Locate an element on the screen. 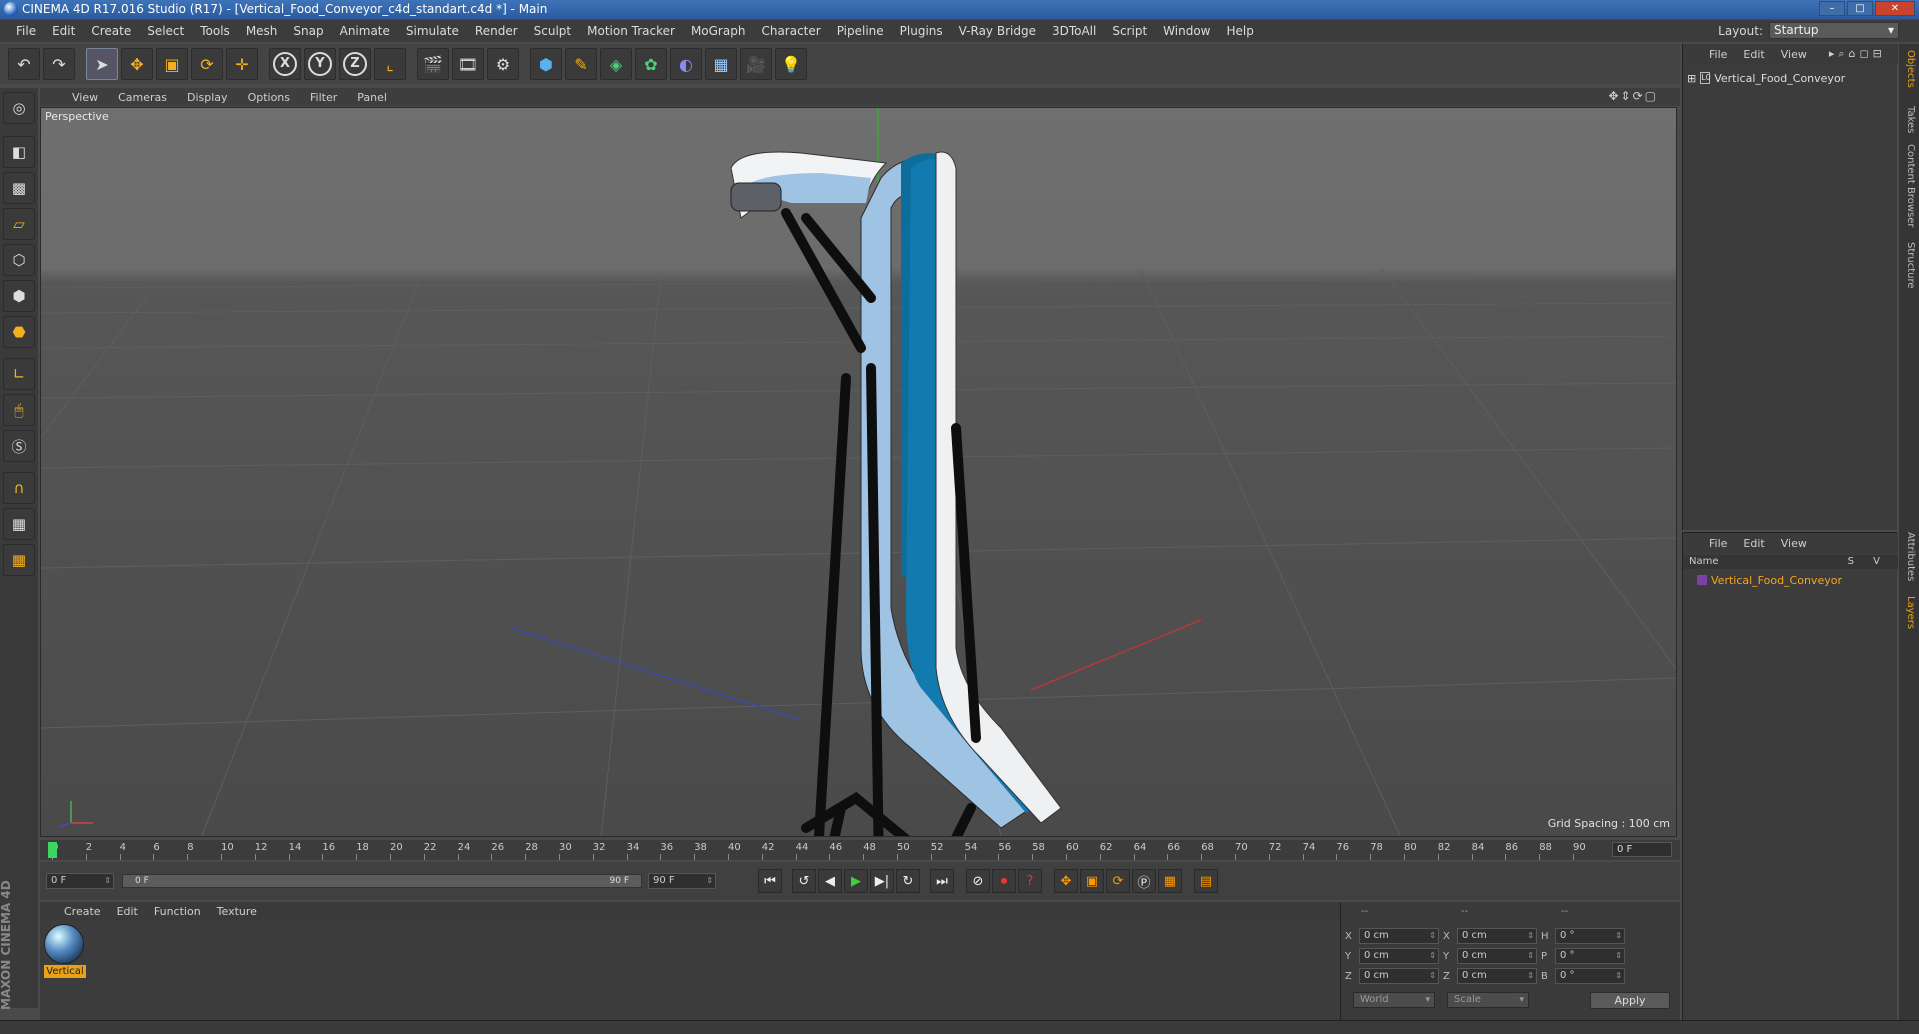 The width and height of the screenshot is (1919, 1034). timeline-window-icon: ▤ is located at coordinates (1206, 881).